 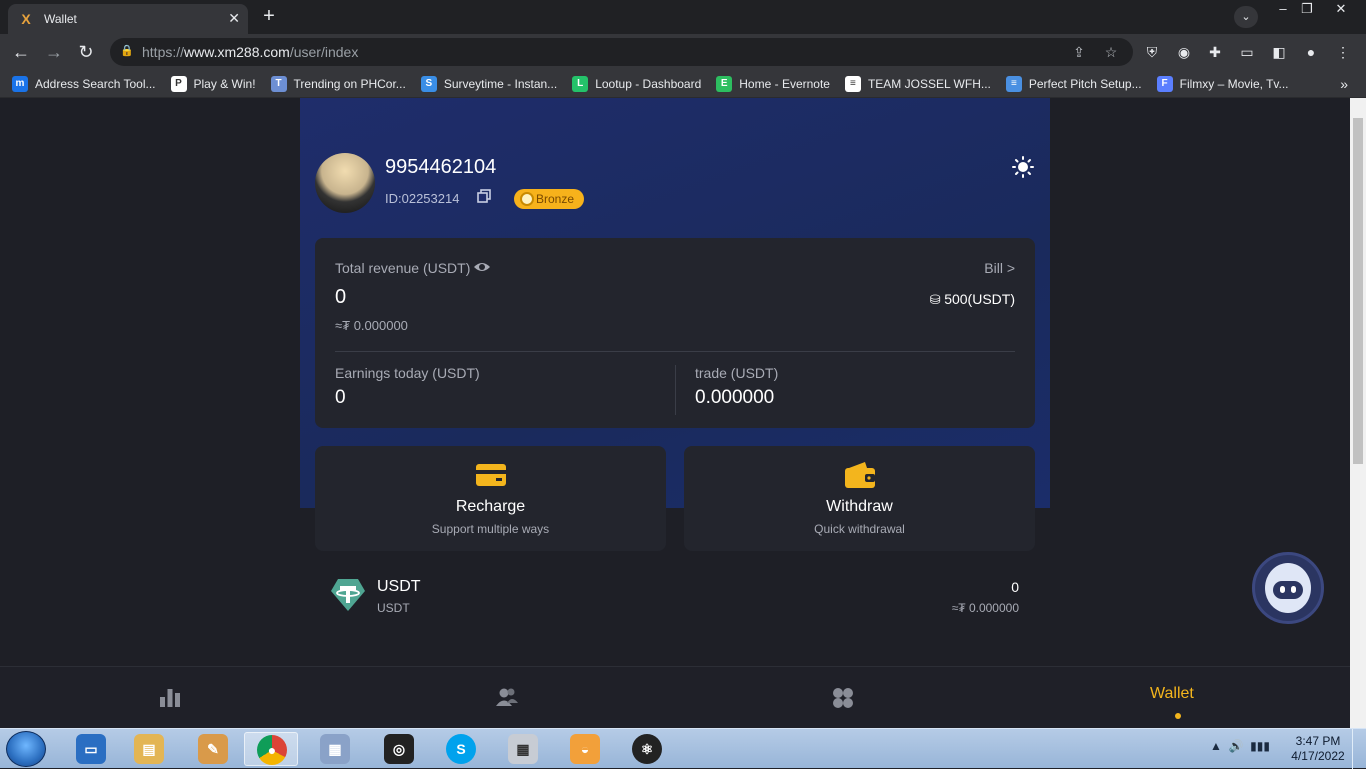 I want to click on url-text: https://www.xm288.com/user/index, so click(x=250, y=52).